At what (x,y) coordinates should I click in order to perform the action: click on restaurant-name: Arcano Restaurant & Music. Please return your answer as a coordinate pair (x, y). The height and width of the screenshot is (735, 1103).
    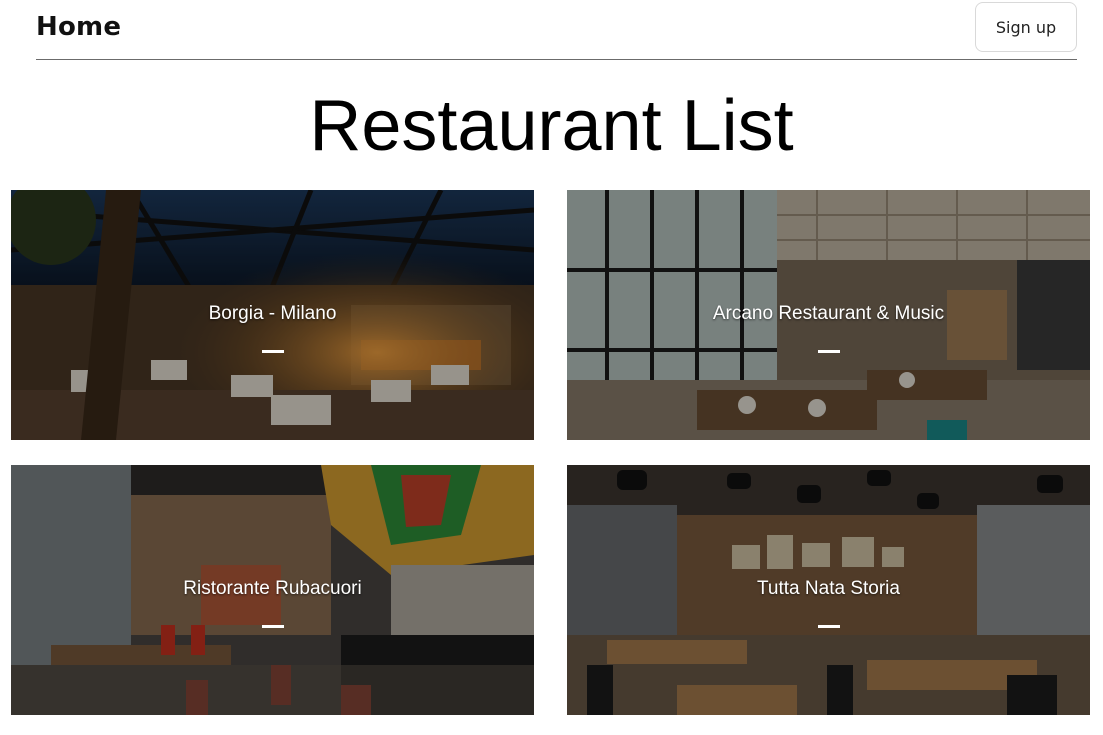
    Looking at the image, I should click on (828, 313).